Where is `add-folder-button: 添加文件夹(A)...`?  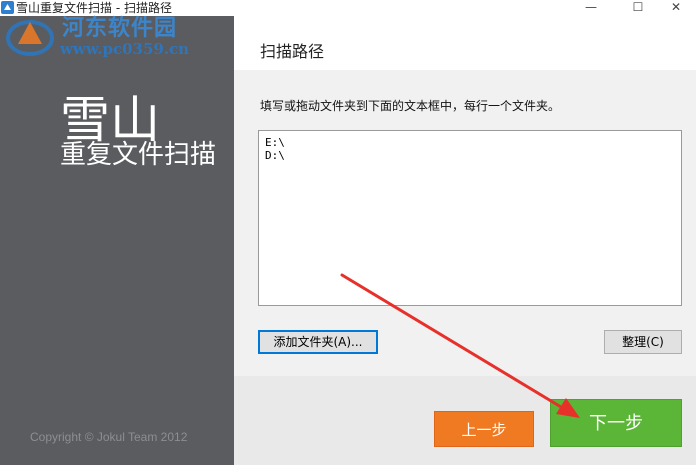
add-folder-button: 添加文件夹(A)... is located at coordinates (318, 342).